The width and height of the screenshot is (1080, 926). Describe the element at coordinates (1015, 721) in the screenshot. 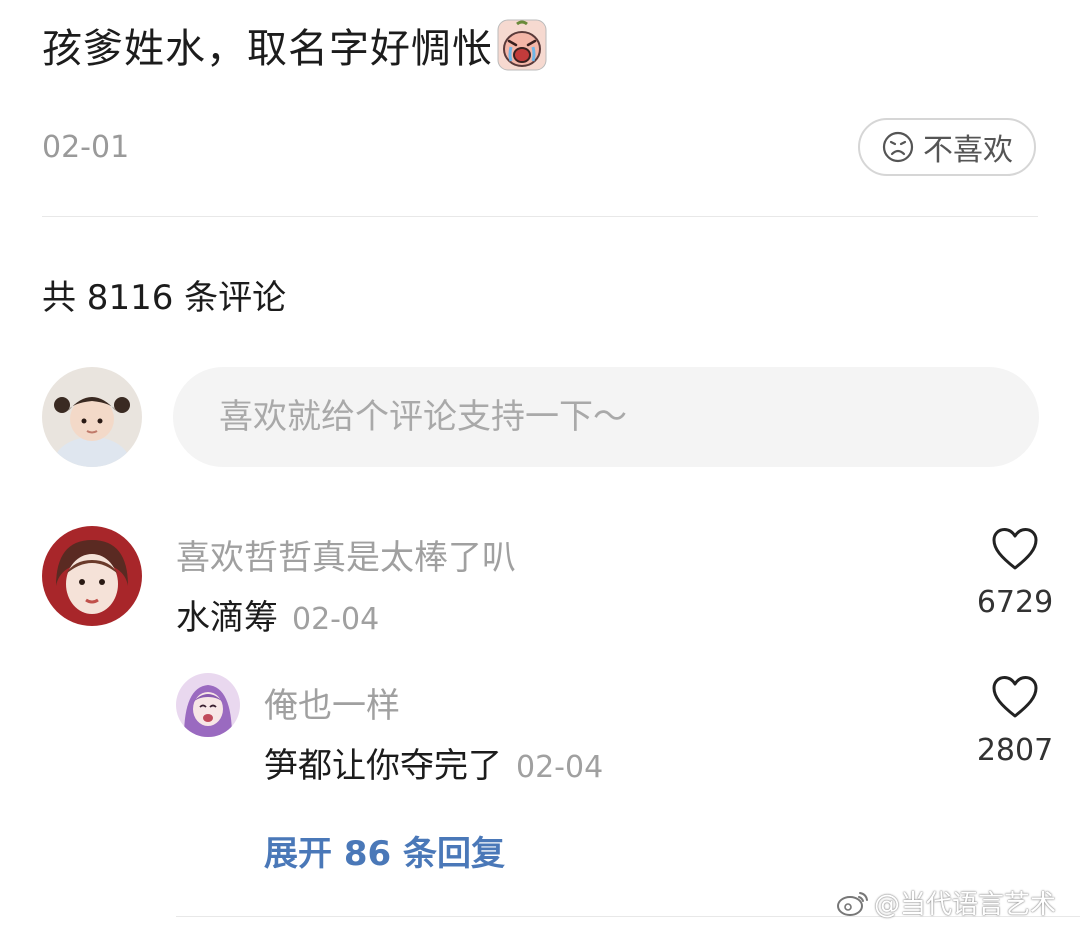

I see `reply-like-button: 2807` at that location.